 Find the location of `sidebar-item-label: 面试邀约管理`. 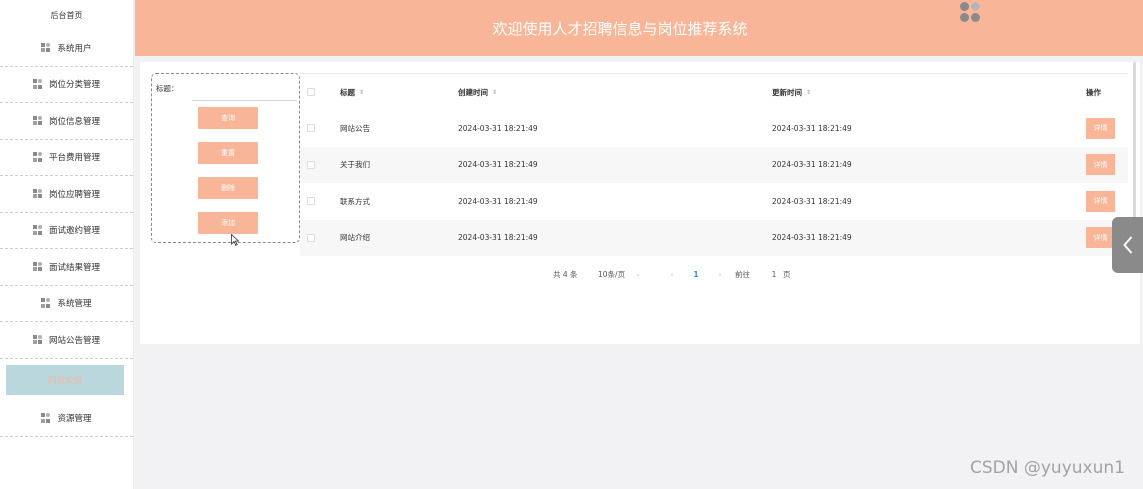

sidebar-item-label: 面试邀约管理 is located at coordinates (74, 231).